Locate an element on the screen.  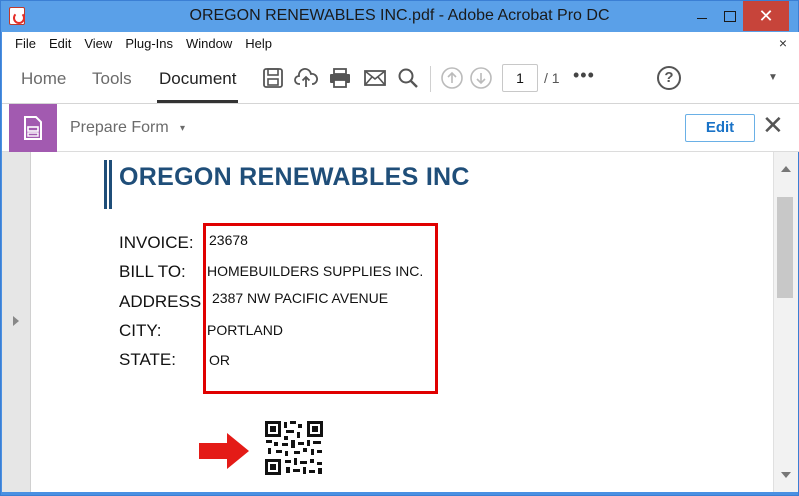
page-up-icon is located at coordinates (452, 78).